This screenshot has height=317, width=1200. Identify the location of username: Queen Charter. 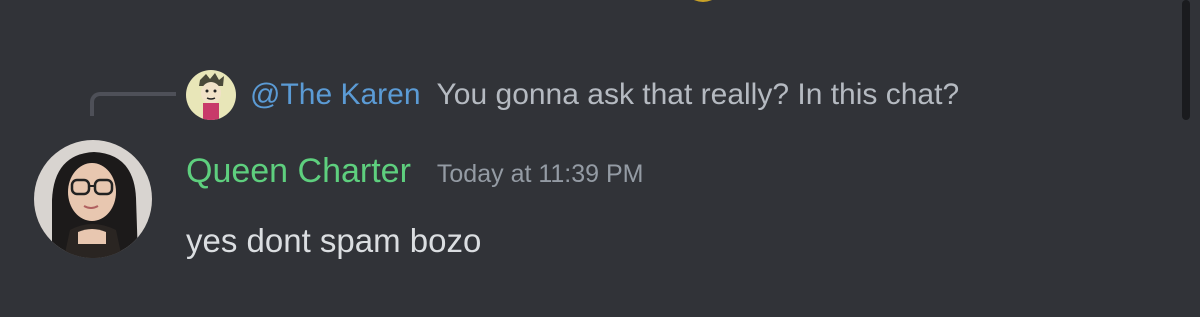
(298, 171).